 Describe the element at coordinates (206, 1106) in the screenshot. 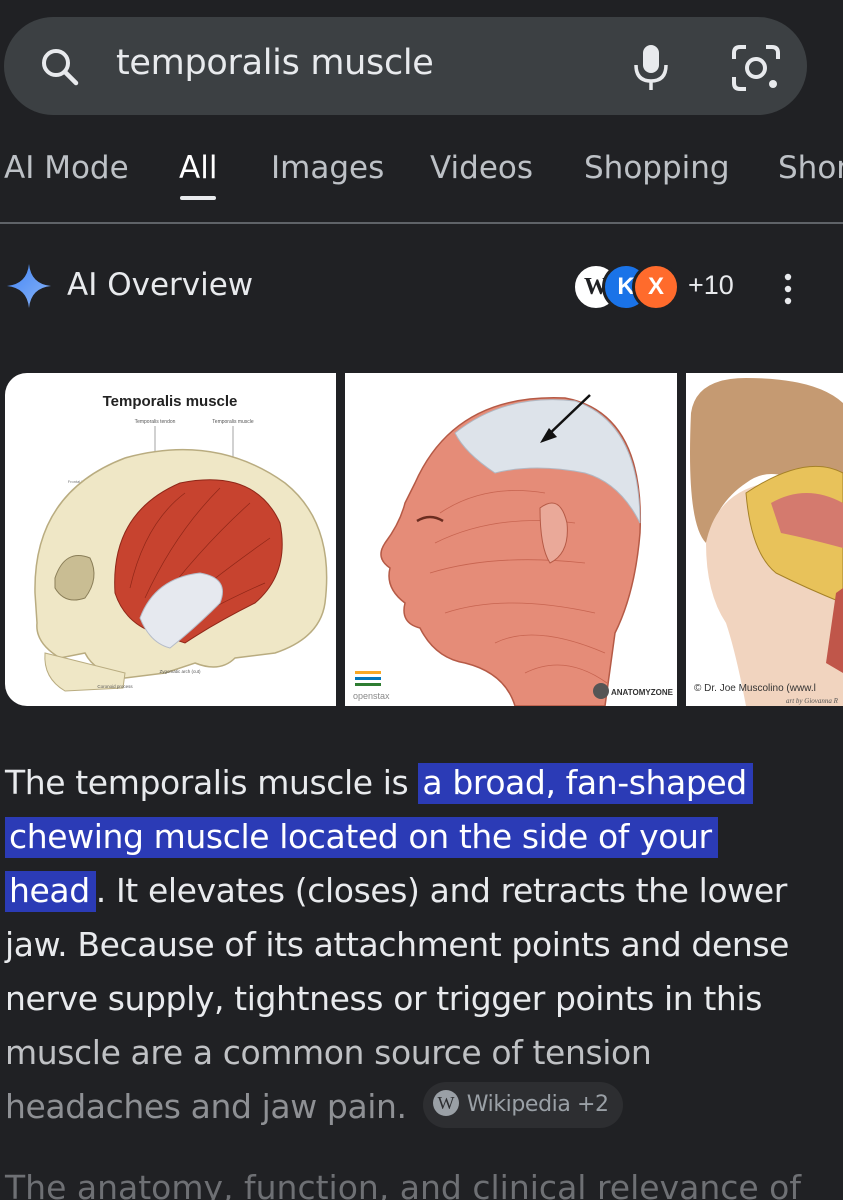

I see `overview-line-7: headaches and jaw pain.` at that location.